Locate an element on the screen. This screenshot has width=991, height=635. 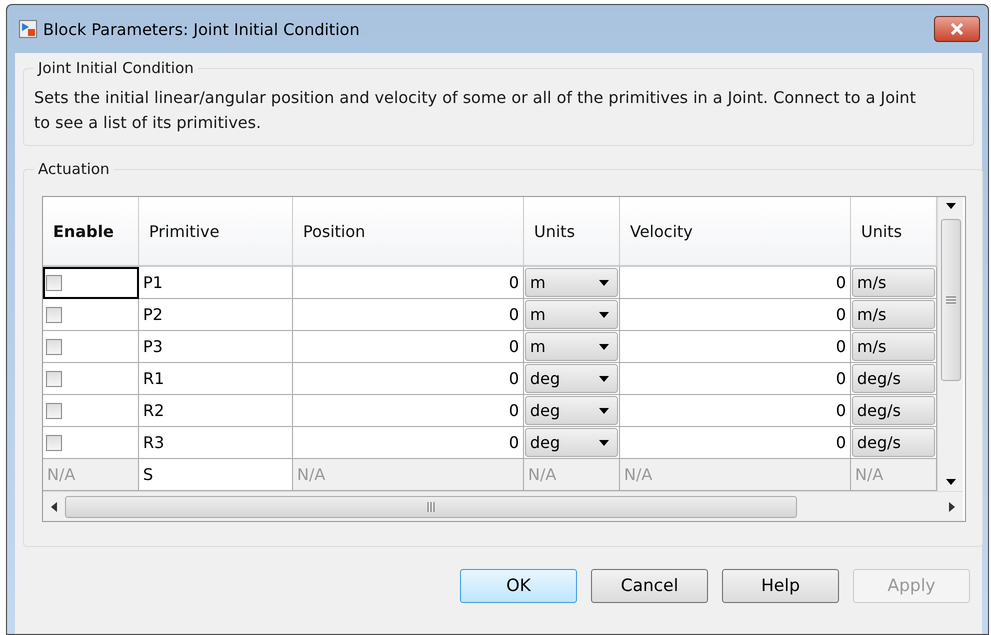
dialog-button: OK is located at coordinates (518, 586).